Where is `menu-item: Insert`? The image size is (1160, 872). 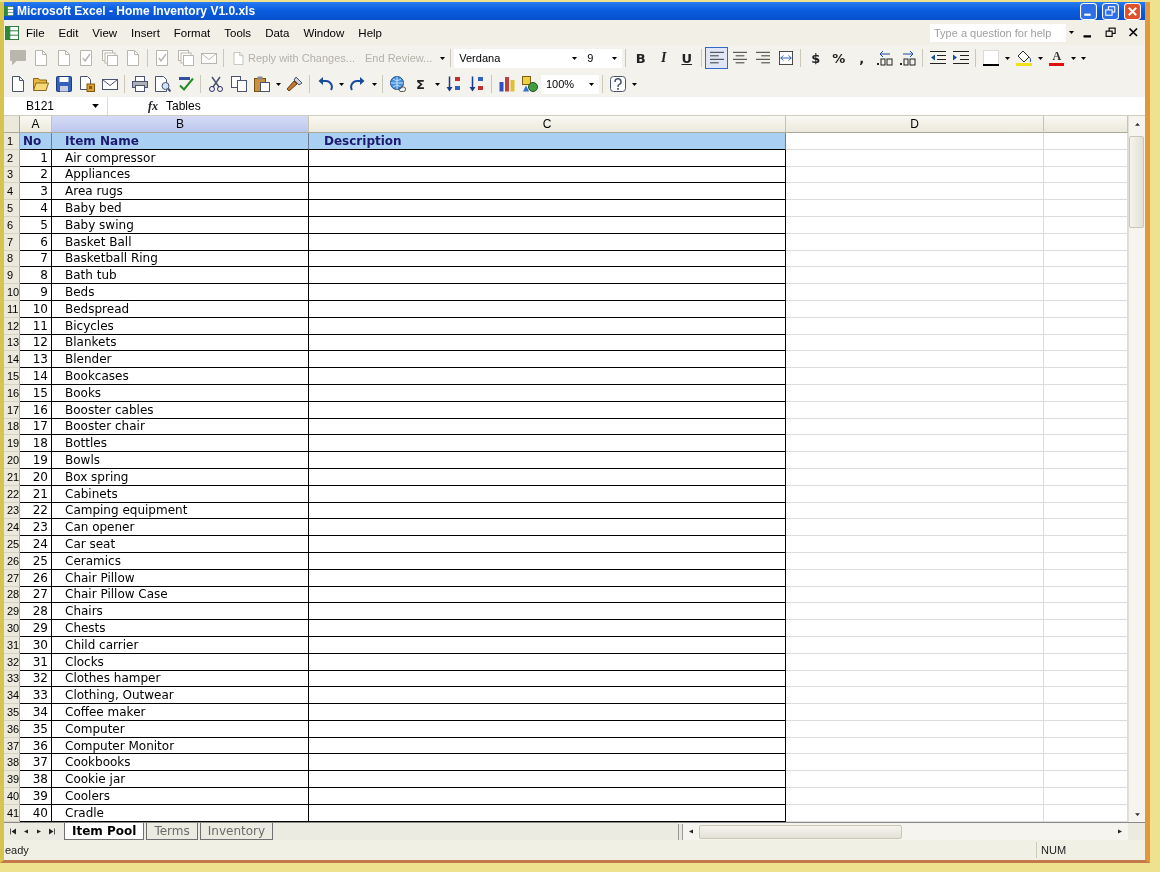
menu-item: Insert is located at coordinates (145, 32).